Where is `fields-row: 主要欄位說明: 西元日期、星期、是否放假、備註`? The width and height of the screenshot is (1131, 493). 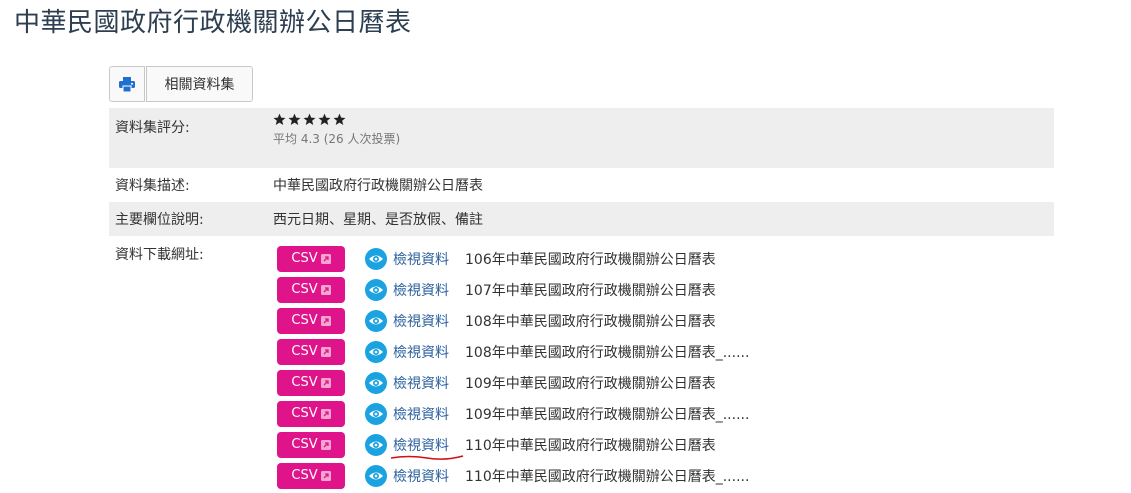
fields-row: 主要欄位說明: 西元日期、星期、是否放假、備註 is located at coordinates (581, 219).